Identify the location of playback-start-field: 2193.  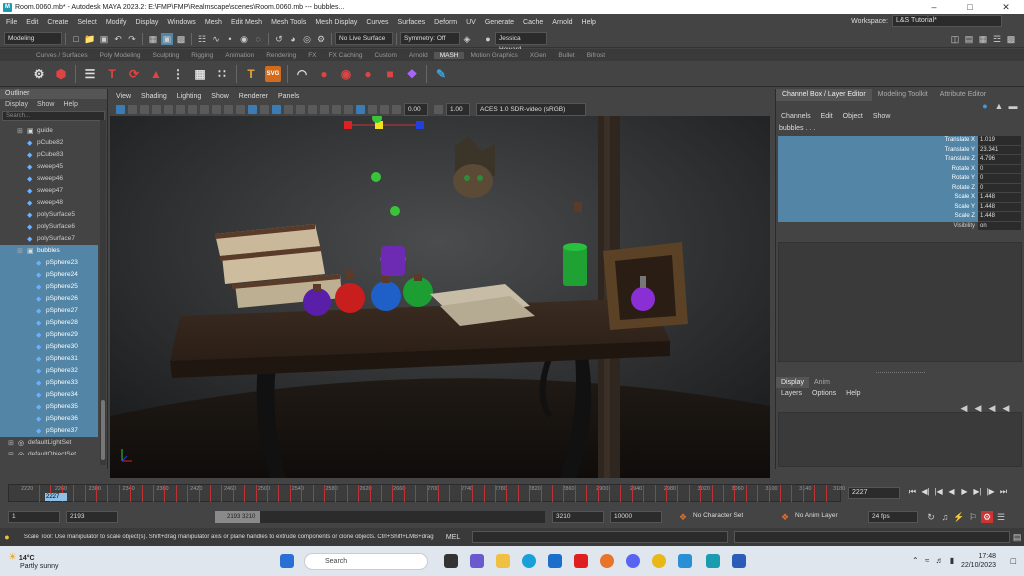
(92, 517).